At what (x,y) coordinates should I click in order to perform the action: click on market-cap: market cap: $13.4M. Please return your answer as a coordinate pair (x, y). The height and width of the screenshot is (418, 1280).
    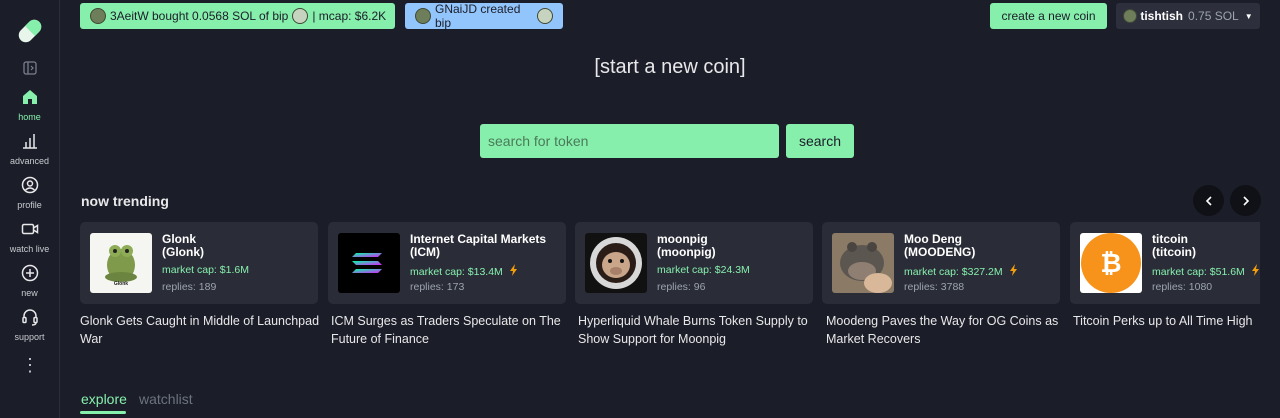
    Looking at the image, I should click on (464, 271).